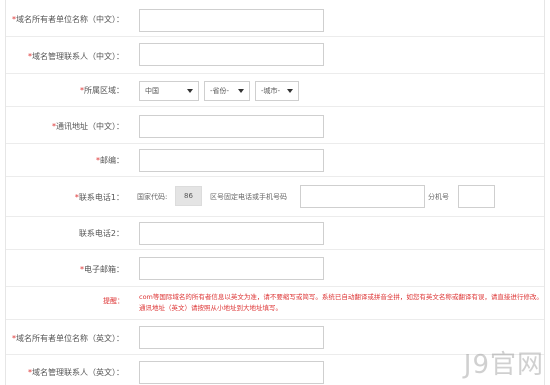  Describe the element at coordinates (231, 160) in the screenshot. I see `zip-input` at that location.